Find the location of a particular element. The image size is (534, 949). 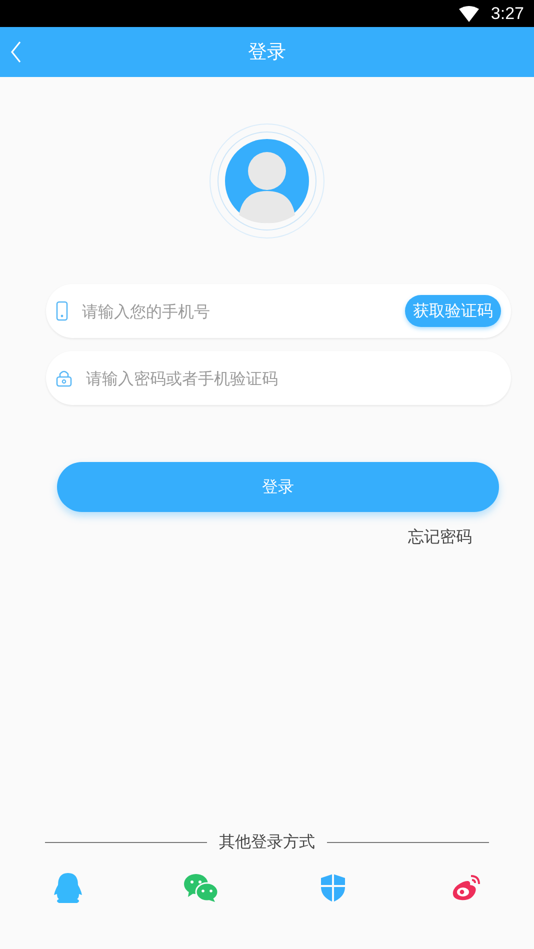

other-login-label: 其他登录方式 is located at coordinates (267, 842).